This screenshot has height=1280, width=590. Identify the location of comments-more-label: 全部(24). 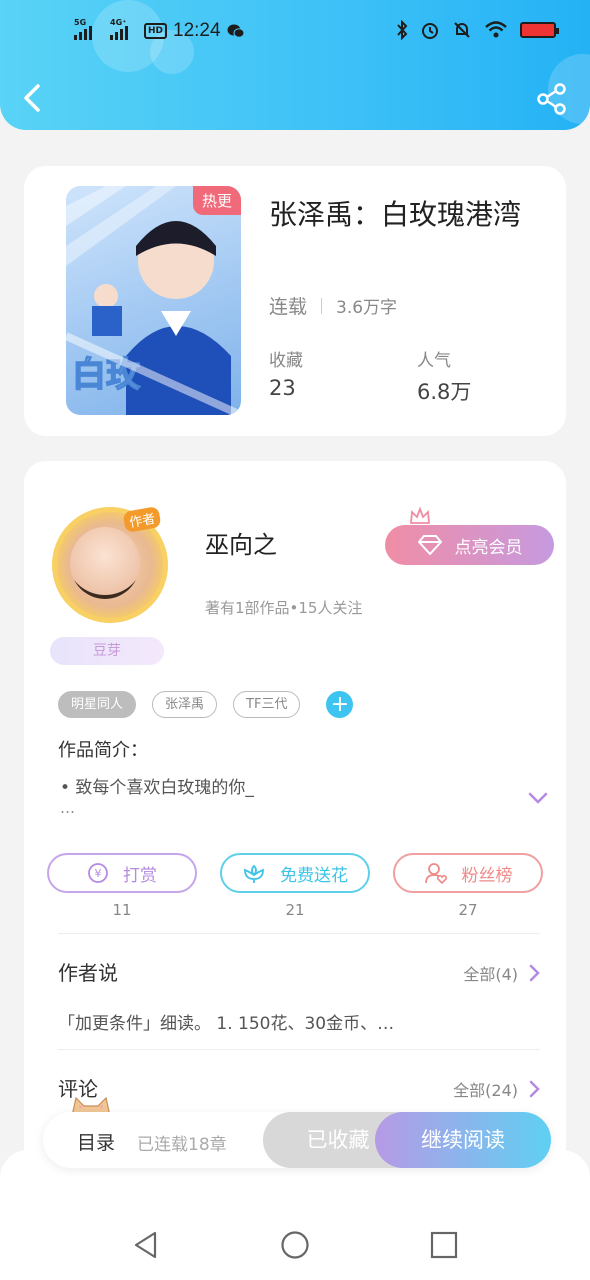
(485, 1090).